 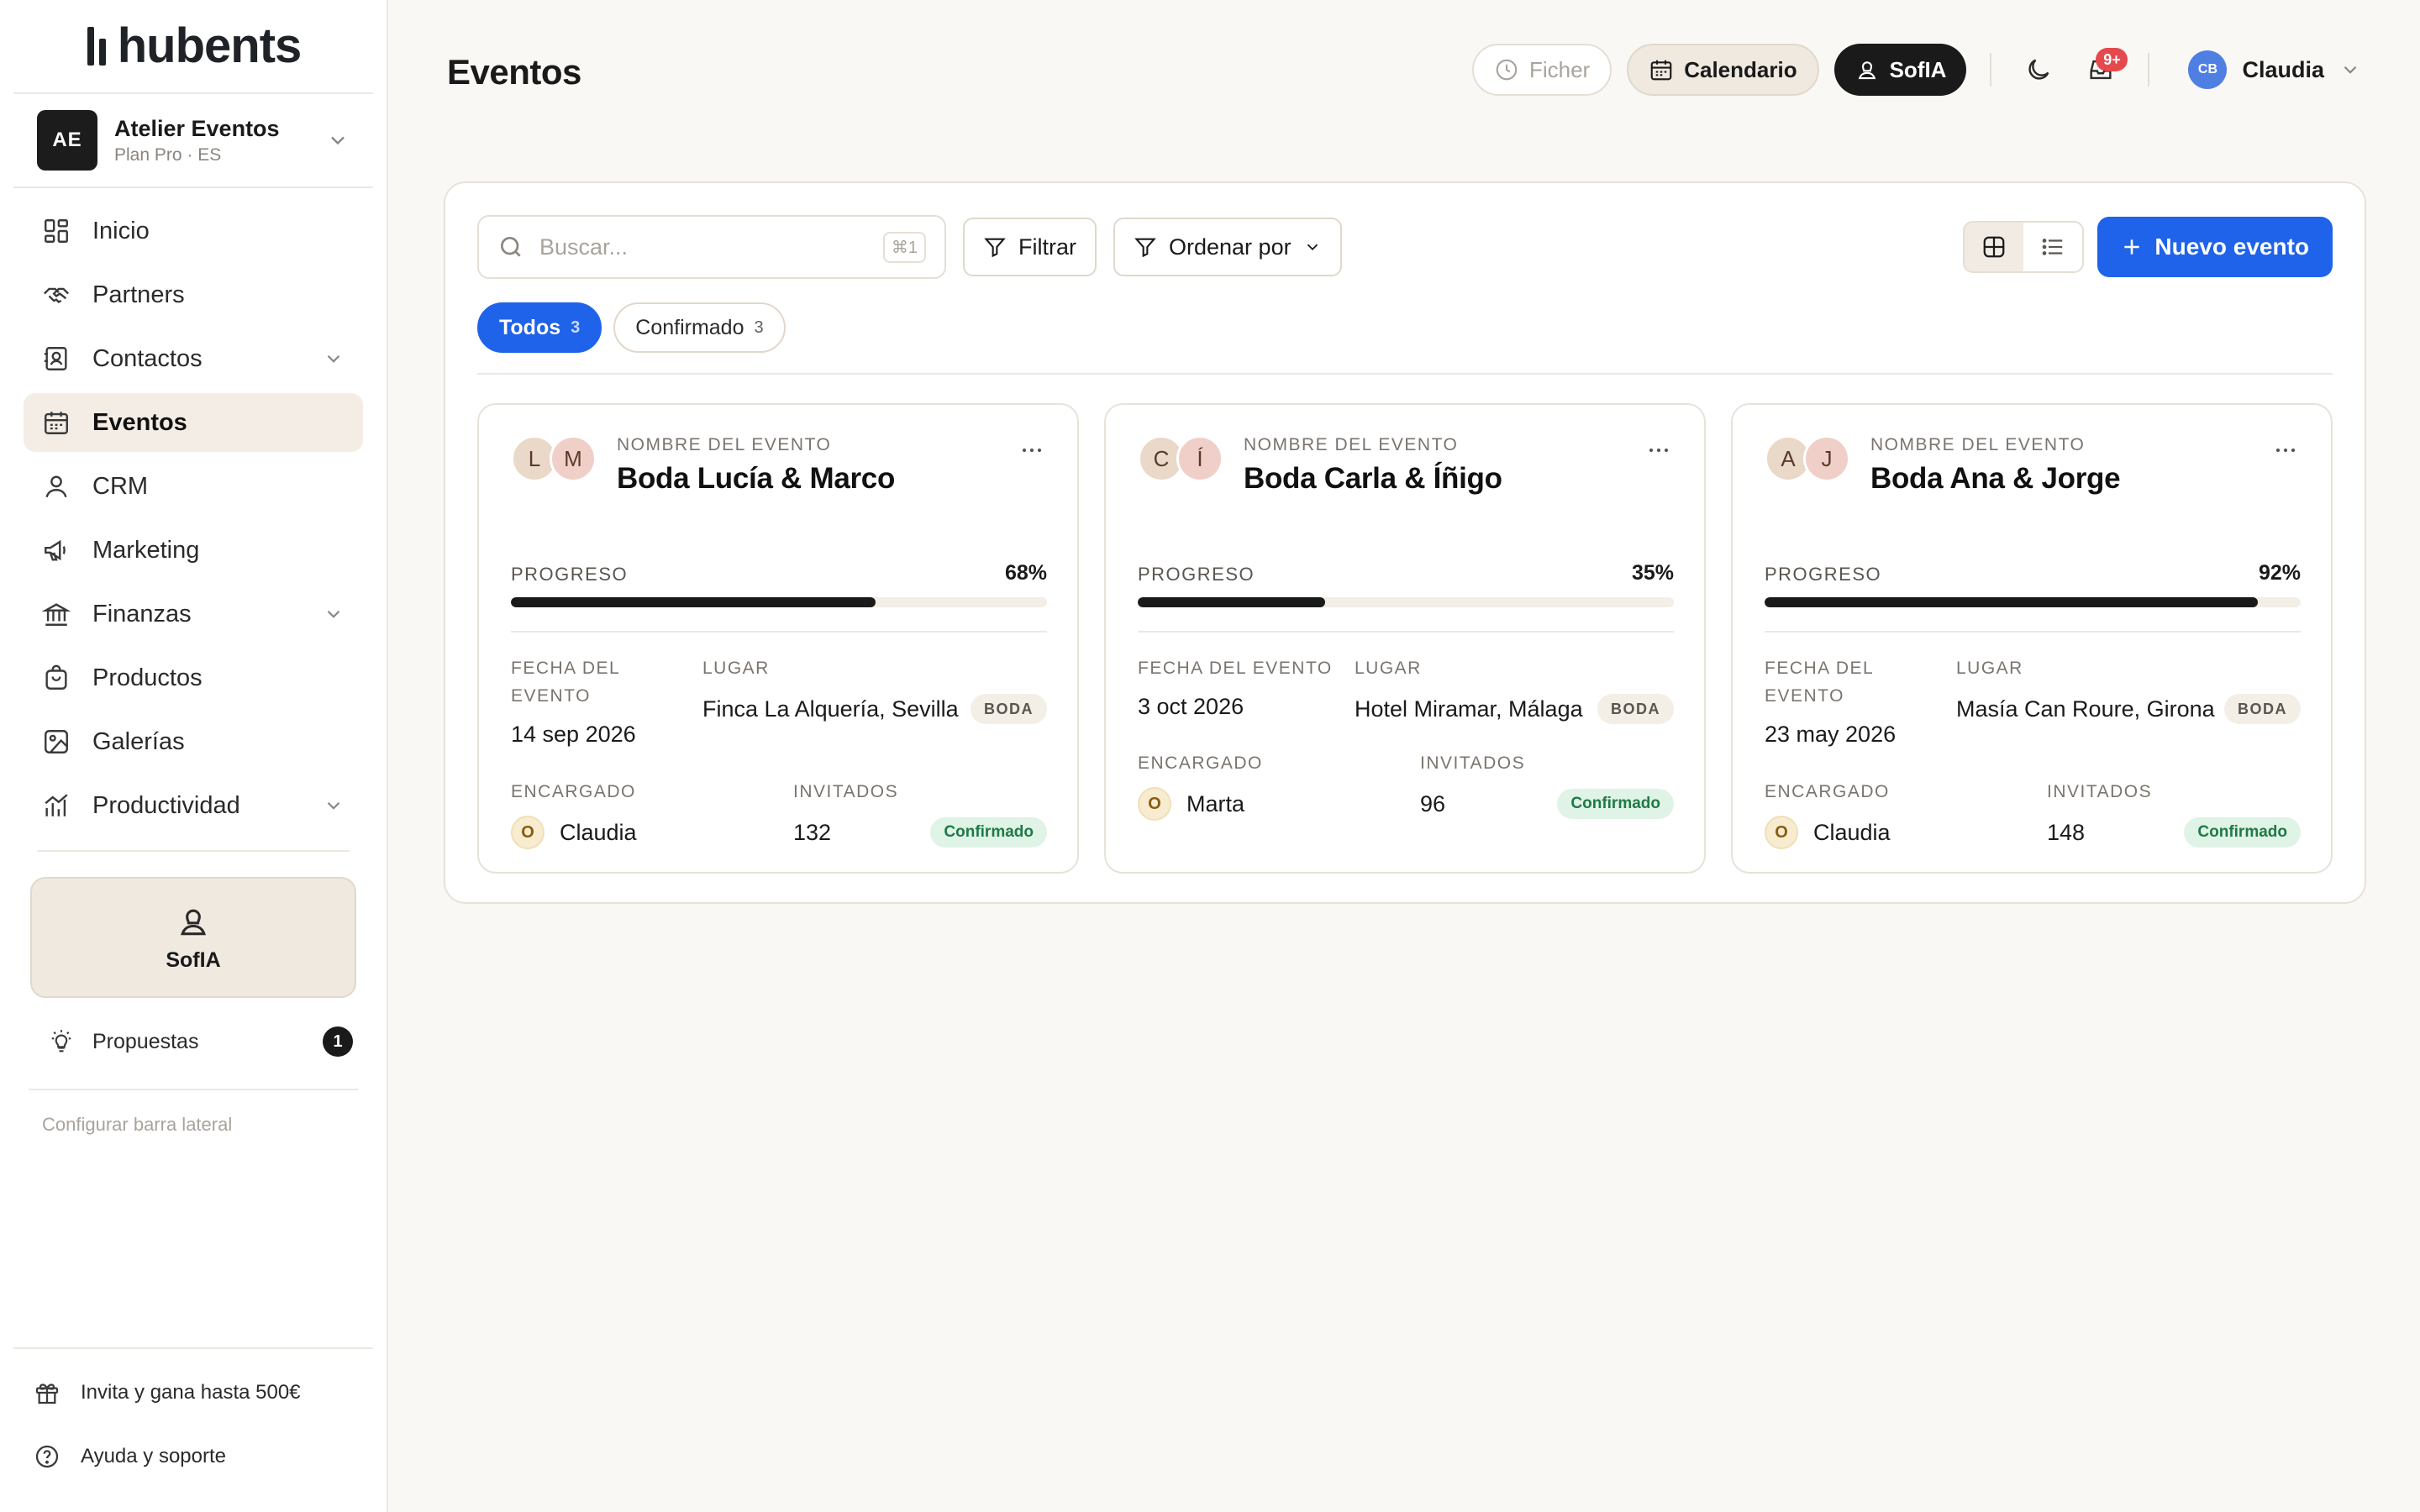 What do you see at coordinates (193, 231) in the screenshot?
I see `sidebar-item-inicio: Inicio` at bounding box center [193, 231].